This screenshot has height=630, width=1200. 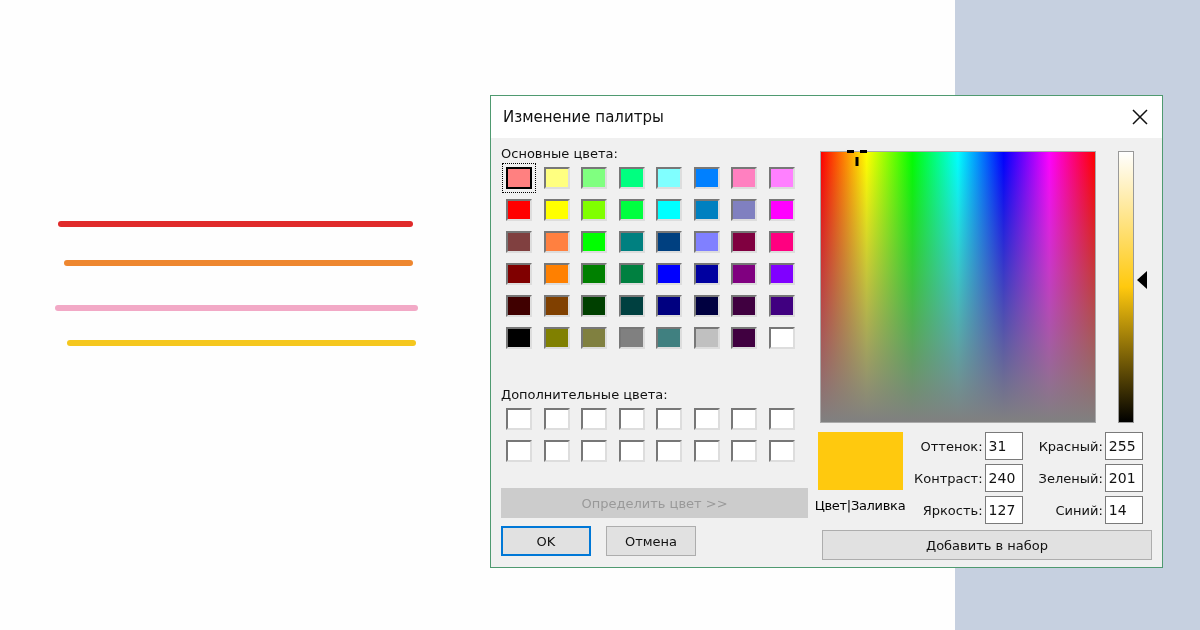 What do you see at coordinates (1070, 478) in the screenshot?
I see `field-label: Зеленый:` at bounding box center [1070, 478].